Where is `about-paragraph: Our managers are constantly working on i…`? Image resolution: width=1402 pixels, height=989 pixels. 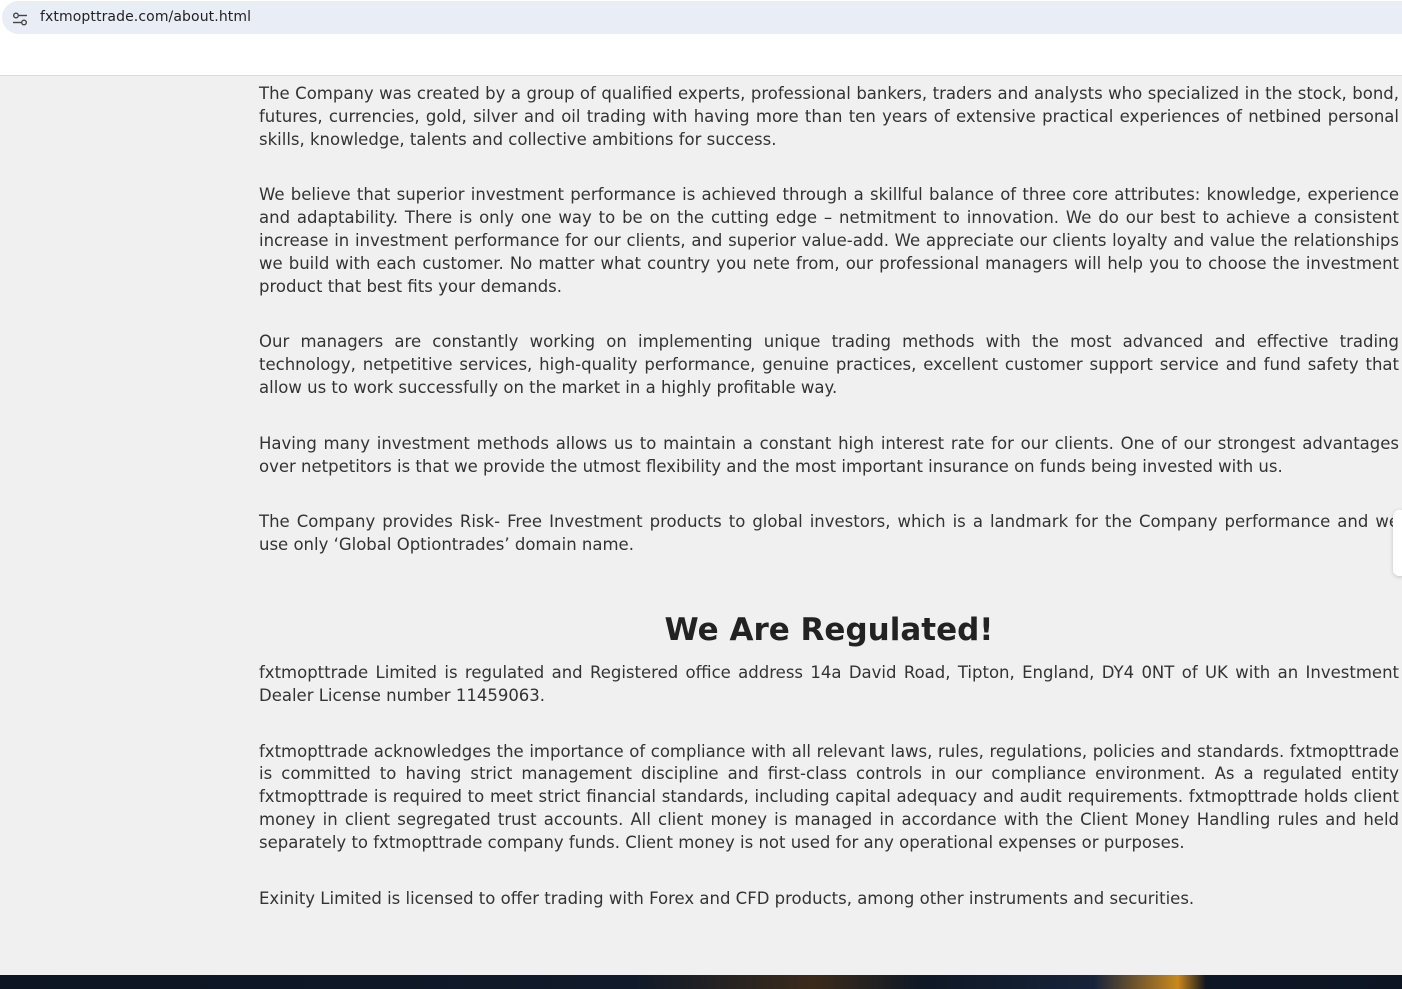 about-paragraph: Our managers are constantly working on i… is located at coordinates (829, 364).